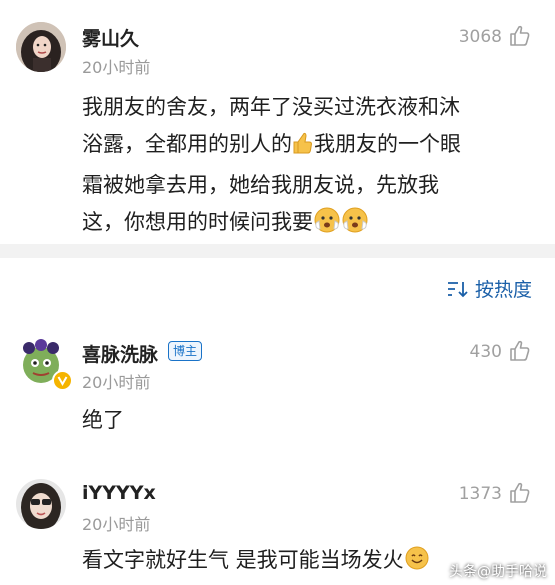 This screenshot has width=555, height=585. I want to click on like-count: 1373, so click(480, 494).